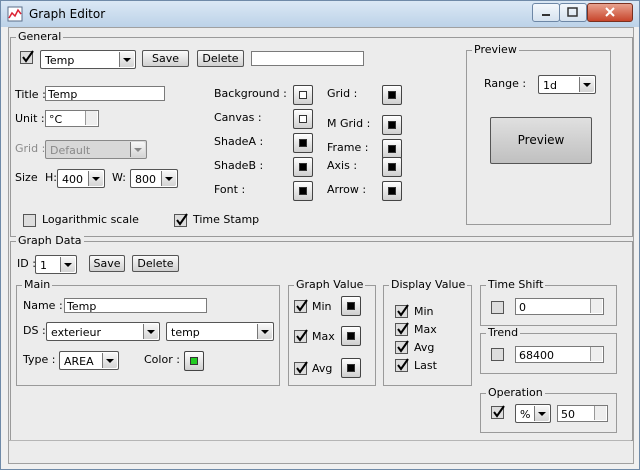 The width and height of the screenshot is (640, 470). What do you see at coordinates (72, 118) in the screenshot?
I see `unit-select: °C` at bounding box center [72, 118].